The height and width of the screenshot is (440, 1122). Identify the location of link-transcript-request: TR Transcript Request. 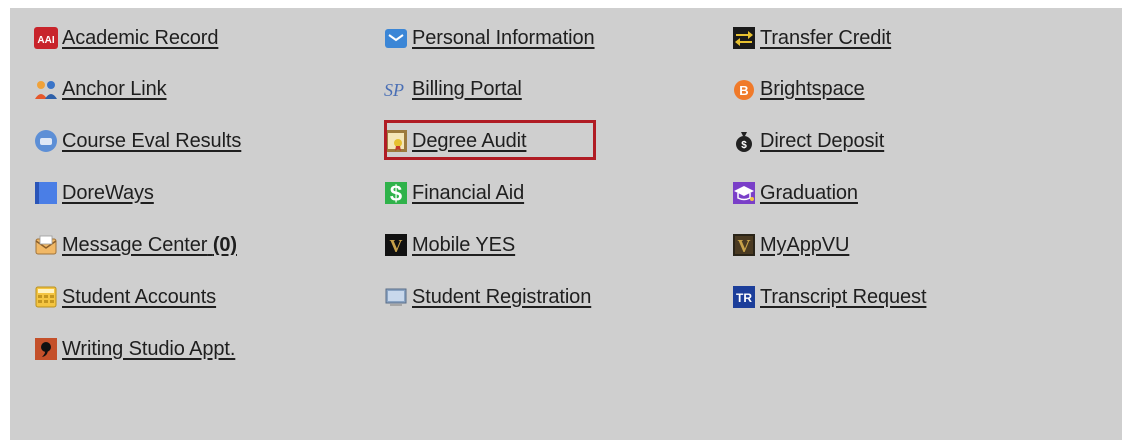
(829, 297).